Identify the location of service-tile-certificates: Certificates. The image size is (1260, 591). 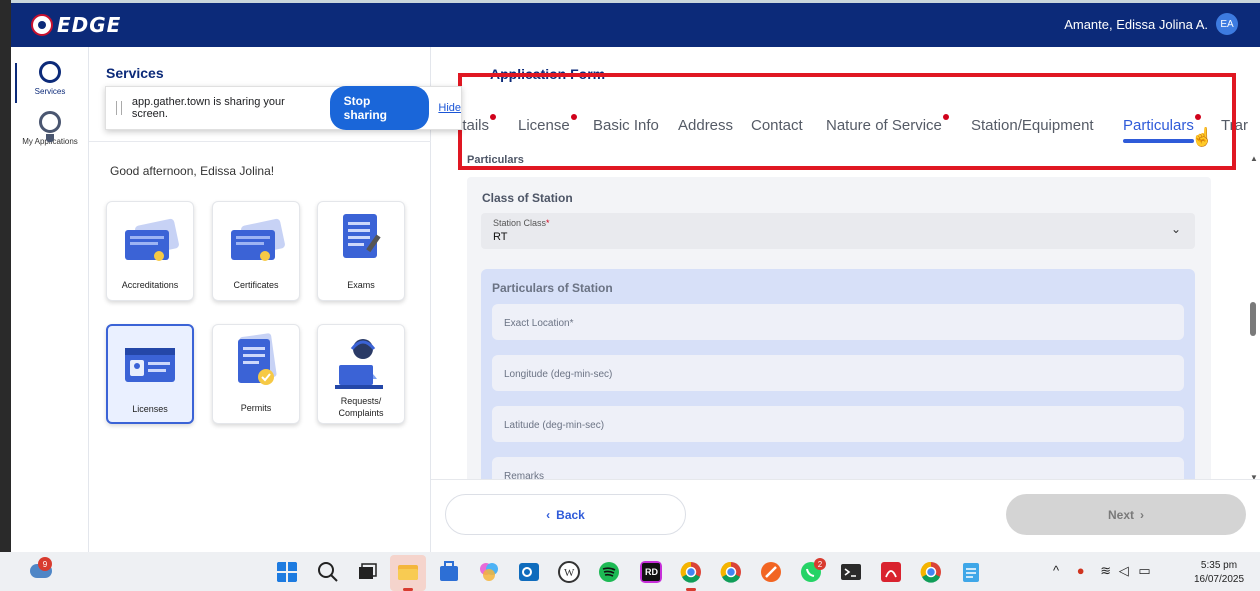
(256, 251).